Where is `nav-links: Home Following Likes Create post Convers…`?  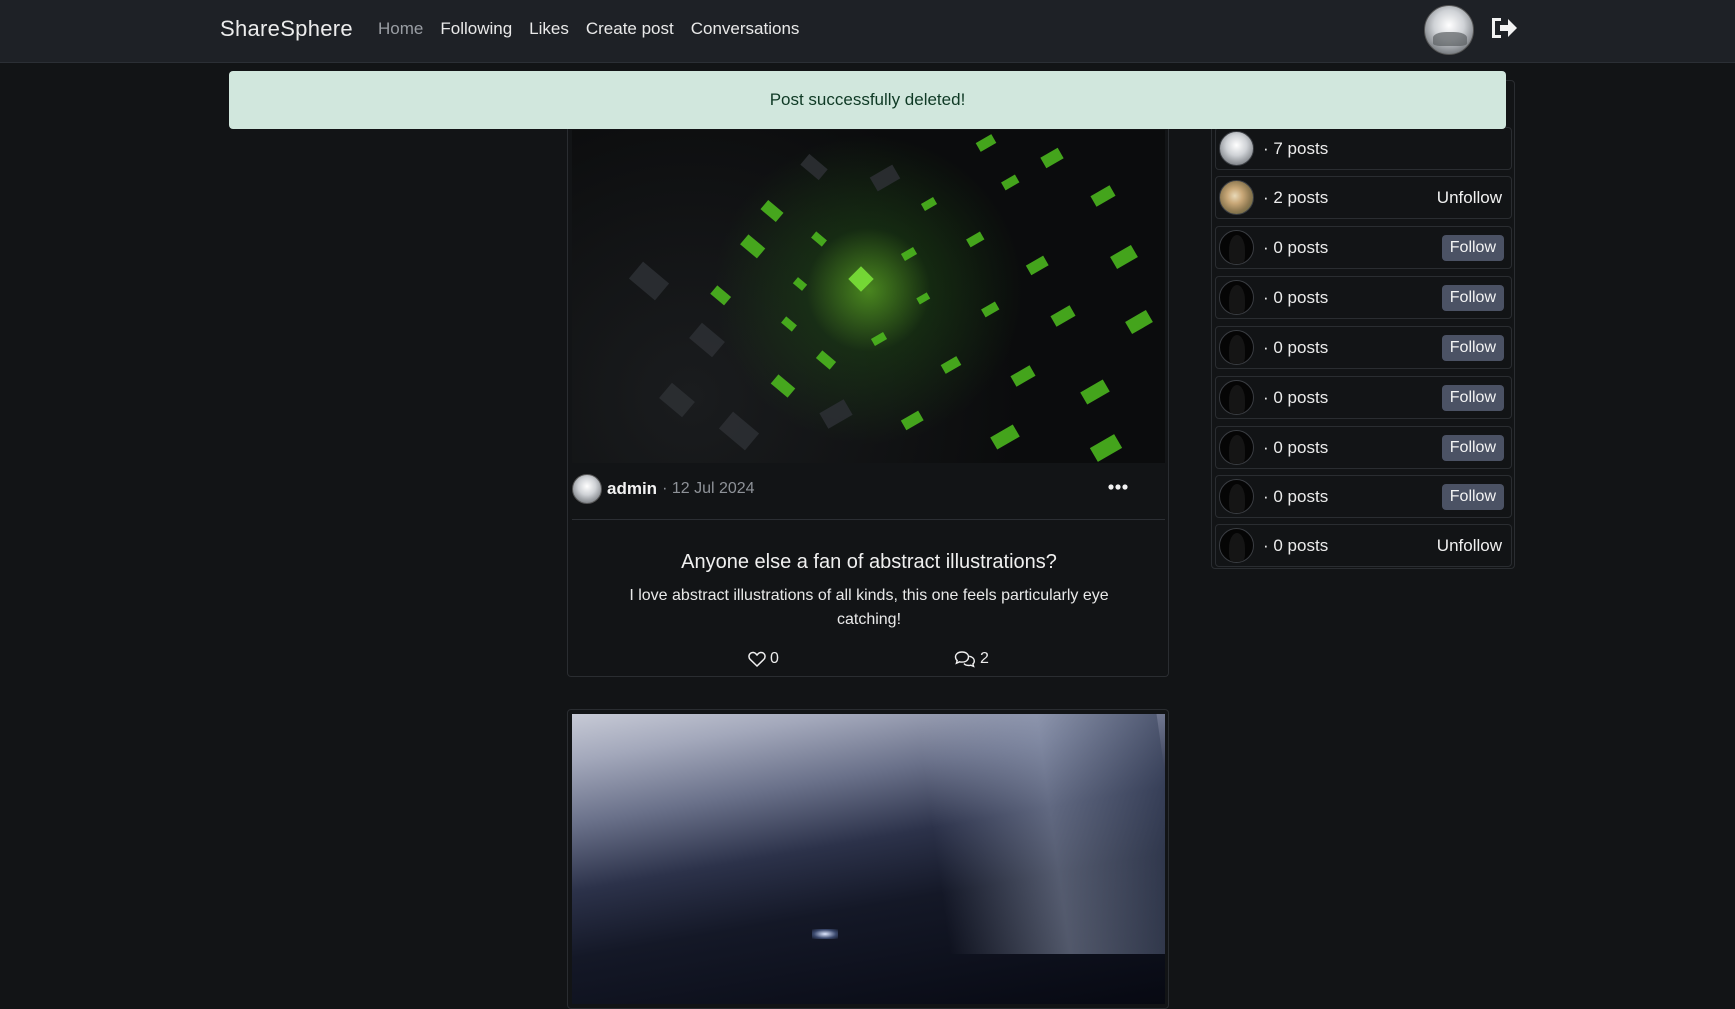
nav-links: Home Following Likes Create post Convers… is located at coordinates (588, 29).